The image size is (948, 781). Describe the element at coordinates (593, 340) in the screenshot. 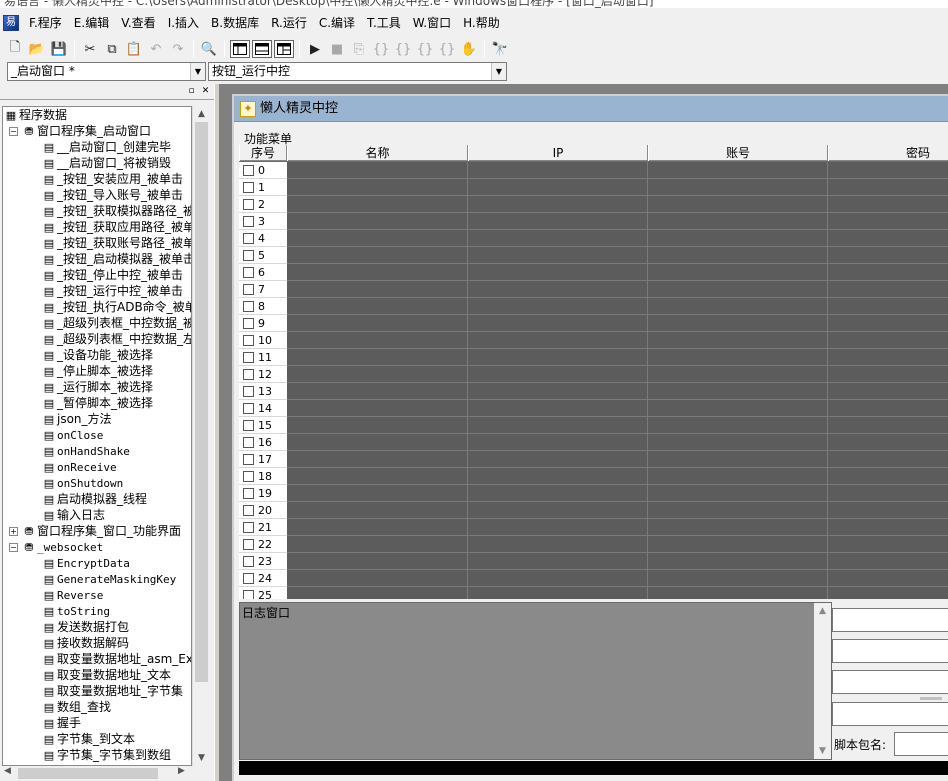

I see `table-row: 10` at that location.